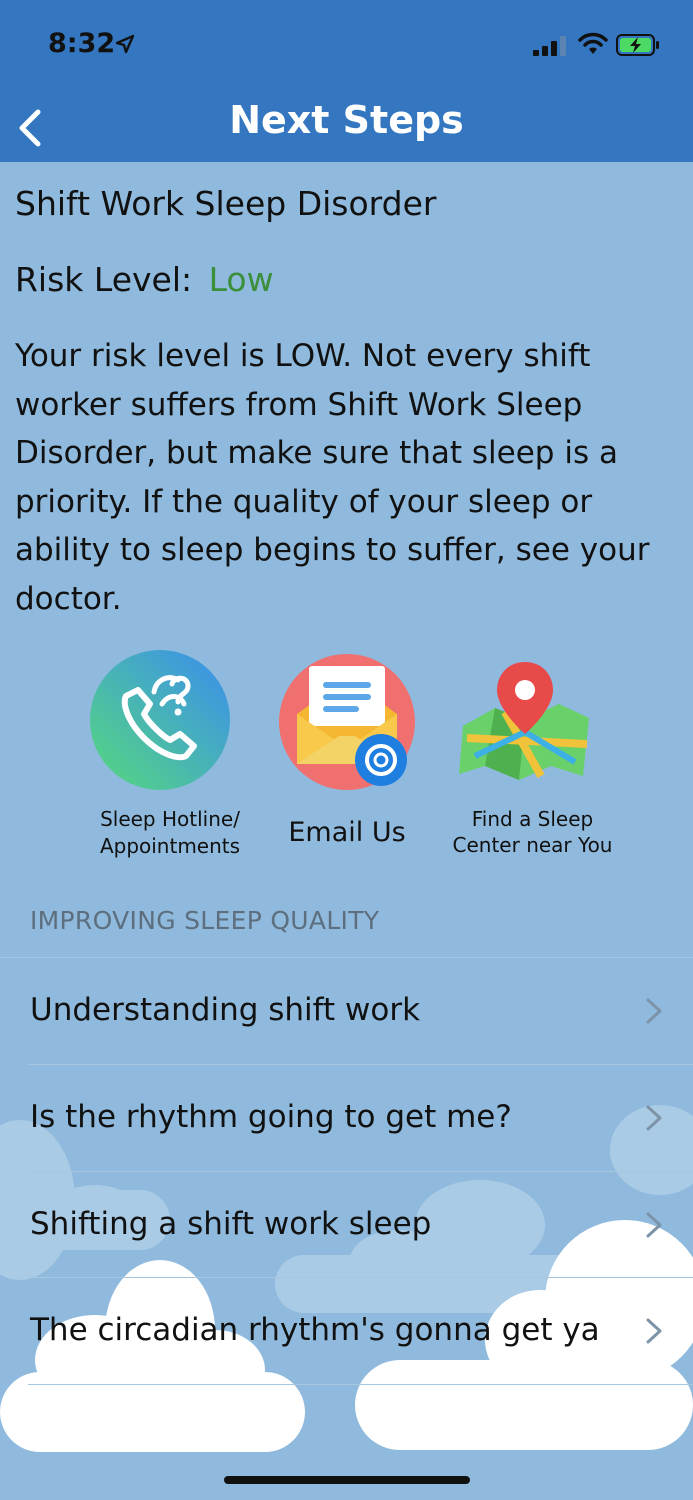 The height and width of the screenshot is (1500, 693). Describe the element at coordinates (225, 1010) in the screenshot. I see `list-item-label: Understanding shift work` at that location.